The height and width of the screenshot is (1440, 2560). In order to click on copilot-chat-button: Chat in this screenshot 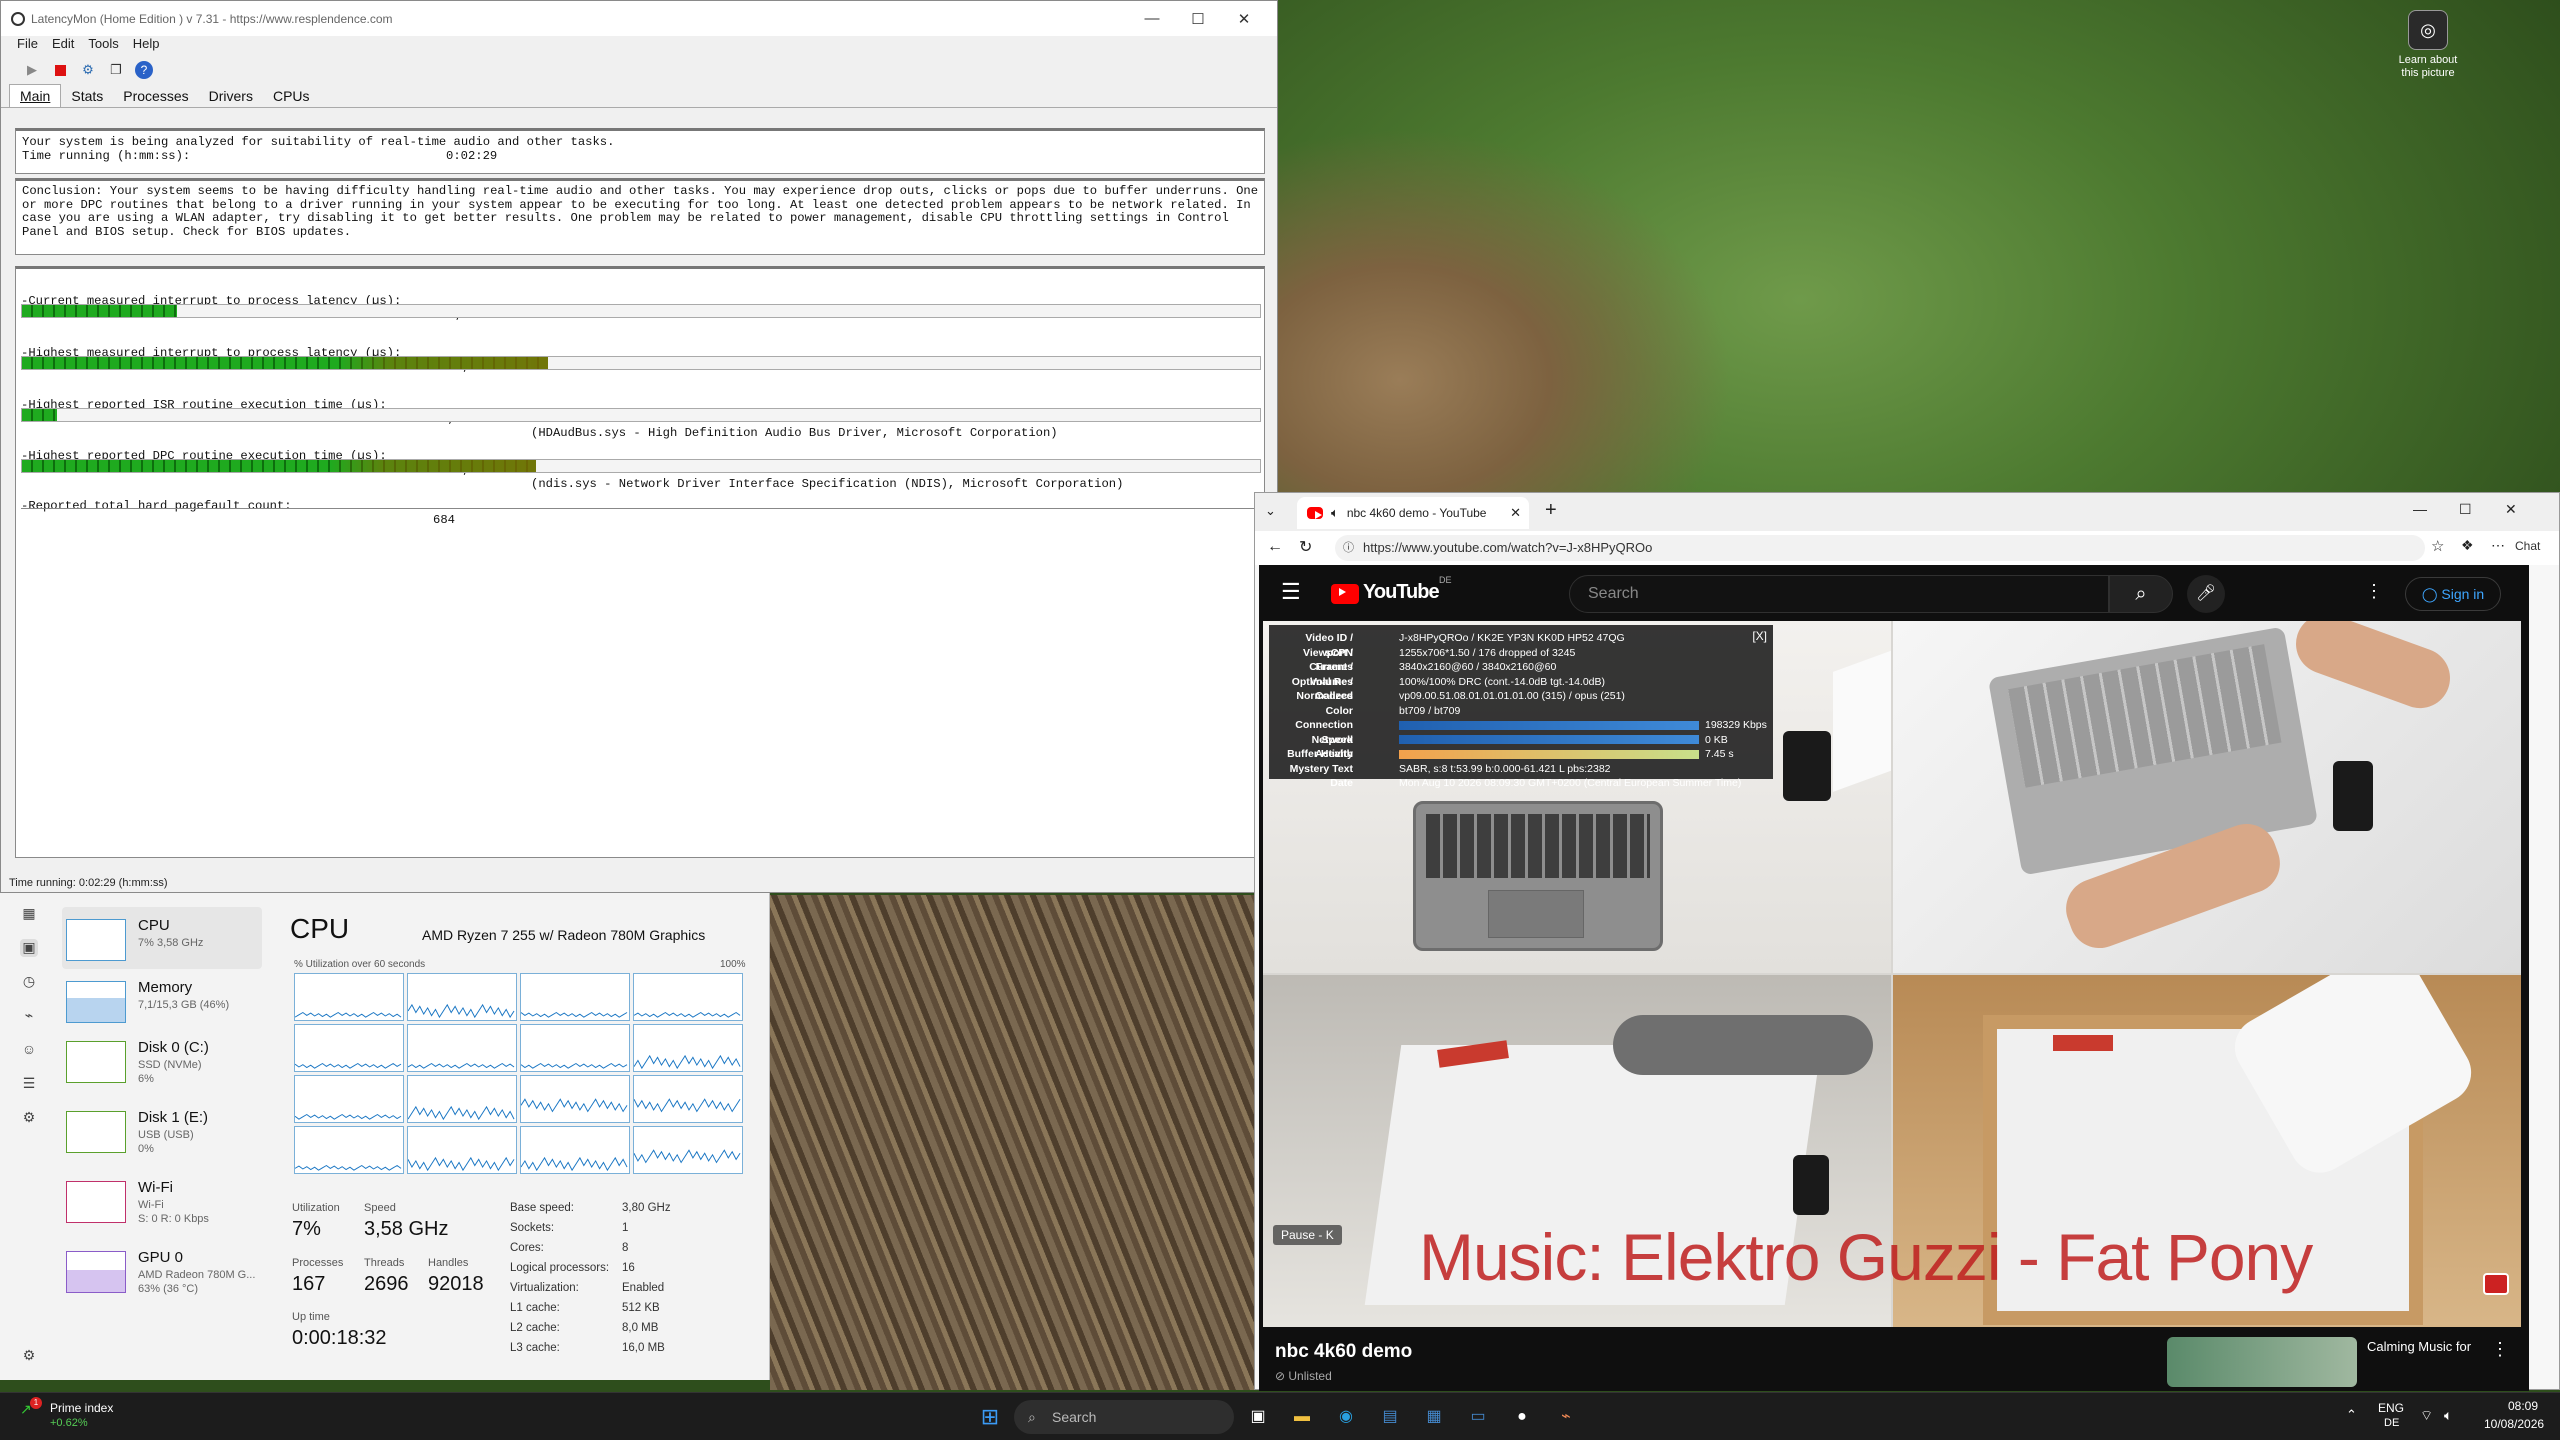, I will do `click(2527, 546)`.